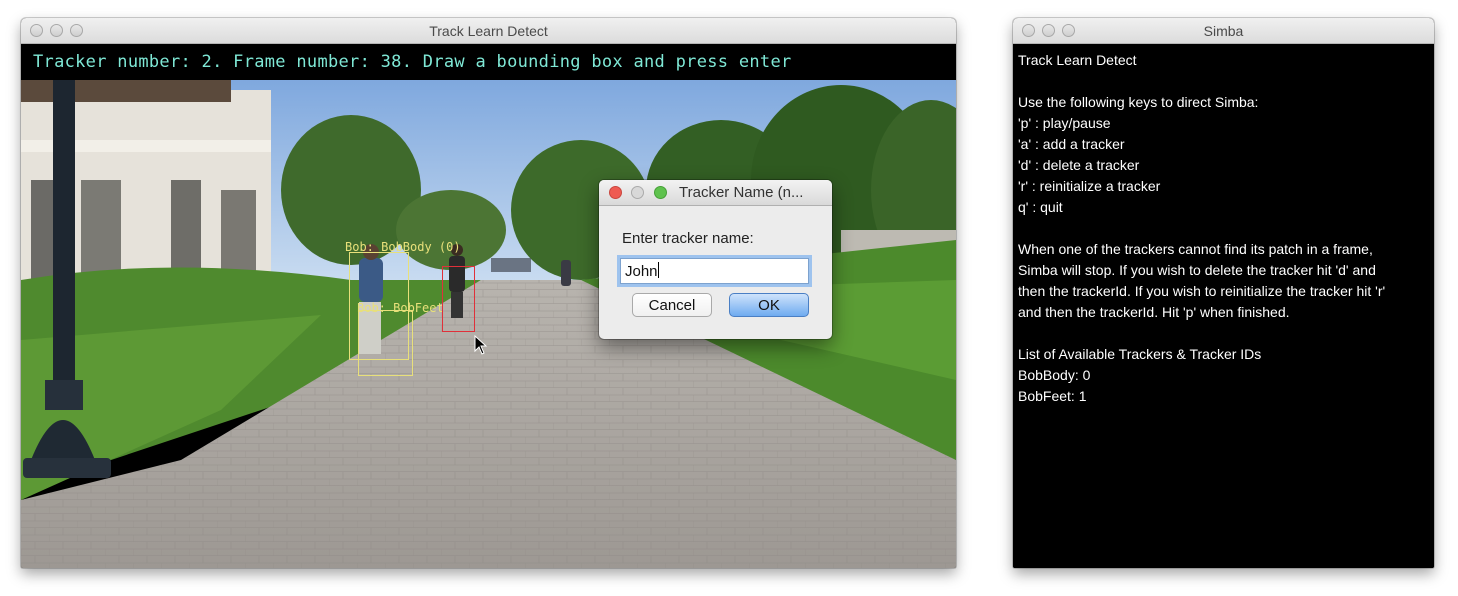  Describe the element at coordinates (615, 192) in the screenshot. I see `dialog-close-icon` at that location.